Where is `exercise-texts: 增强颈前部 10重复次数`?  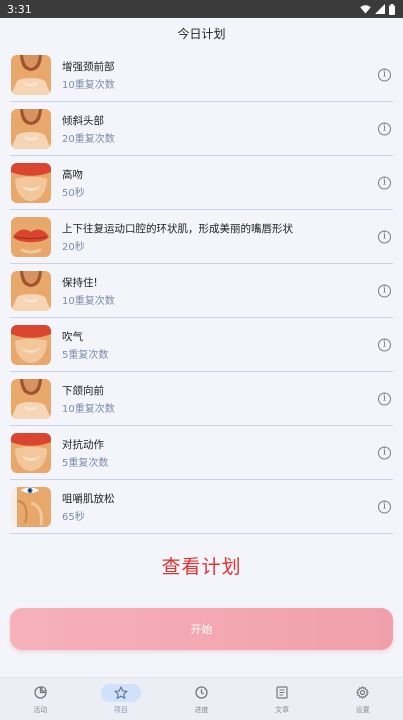 exercise-texts: 增强颈前部 10重复次数 is located at coordinates (88, 75).